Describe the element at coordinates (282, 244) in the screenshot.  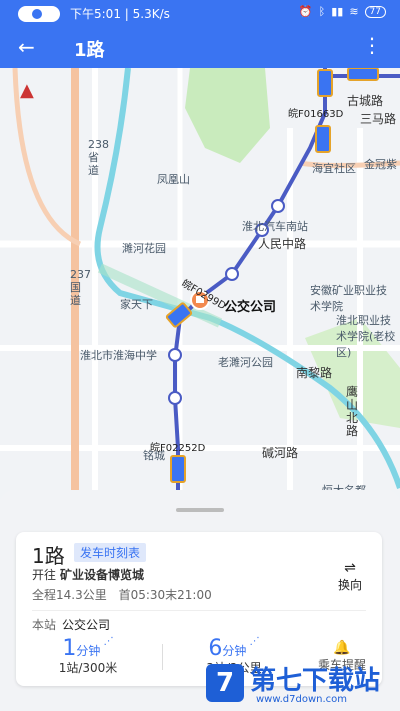
I see `map-label: 人民中路` at that location.